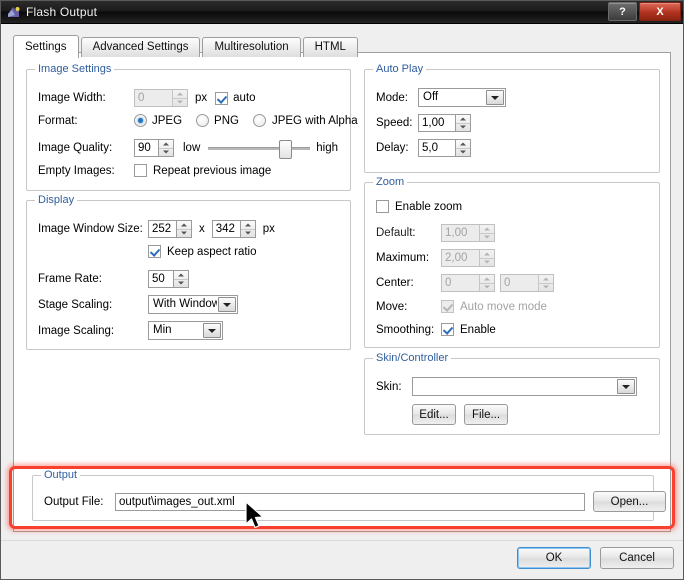 The width and height of the screenshot is (684, 580). I want to click on speed-value: 1,00, so click(433, 123).